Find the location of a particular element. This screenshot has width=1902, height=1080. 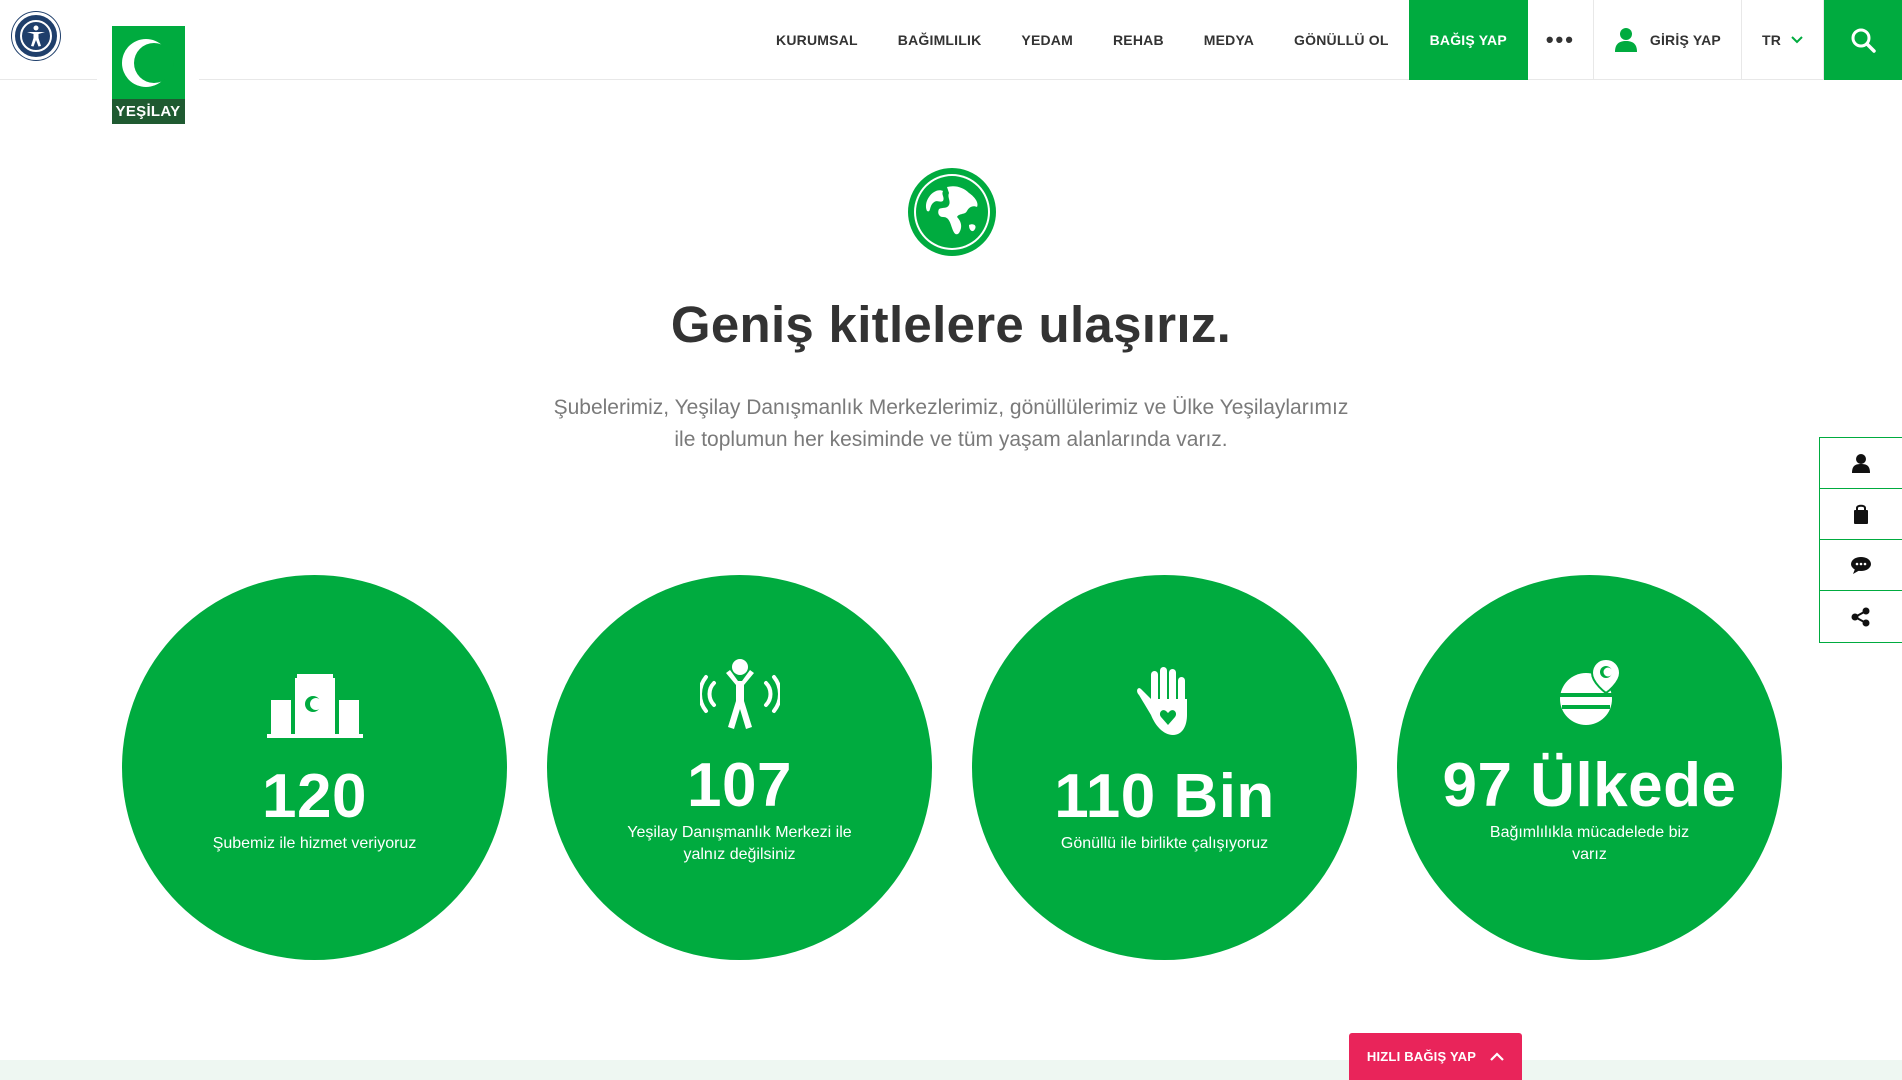

hand-heart-icon is located at coordinates (1161, 701).